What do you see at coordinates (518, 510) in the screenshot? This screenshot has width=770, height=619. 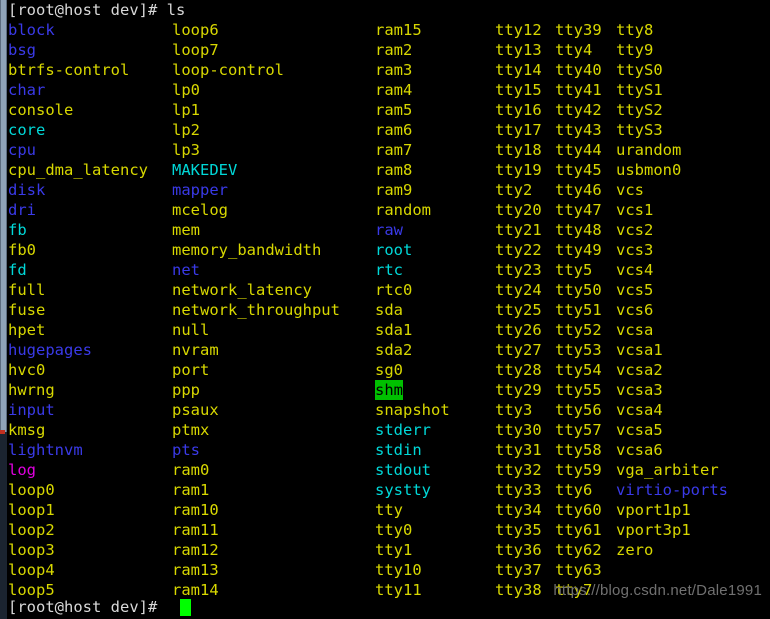 I see `ls-entry: tty34` at bounding box center [518, 510].